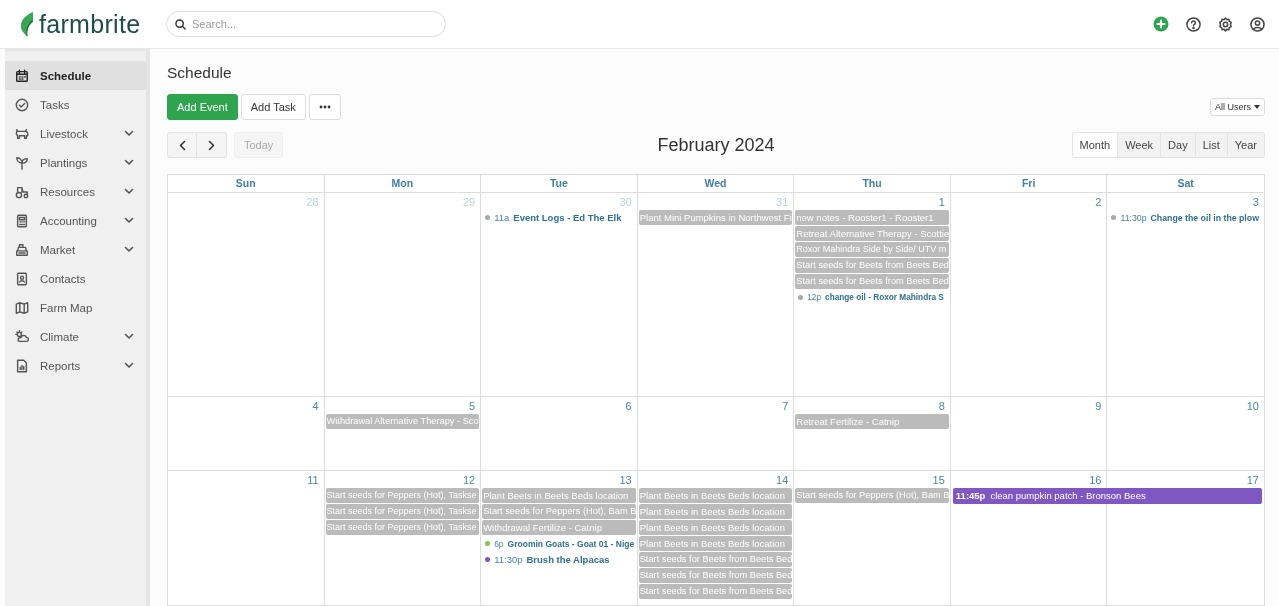  I want to click on day-number: 6, so click(628, 406).